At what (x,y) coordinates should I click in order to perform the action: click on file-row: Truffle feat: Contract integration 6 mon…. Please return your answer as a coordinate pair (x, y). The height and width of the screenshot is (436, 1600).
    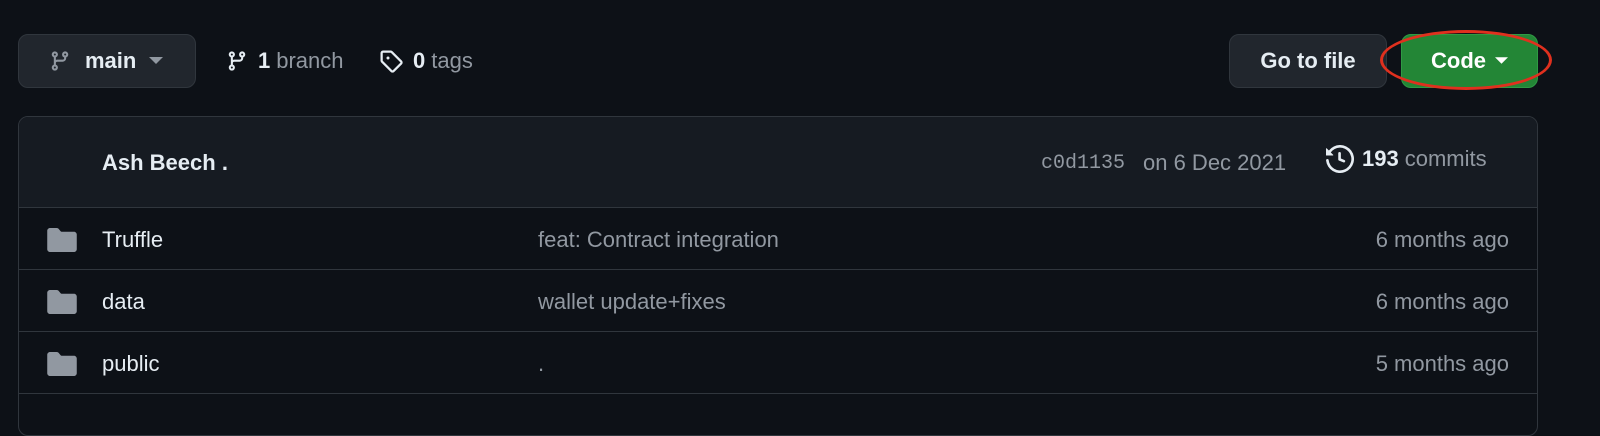
    Looking at the image, I should click on (778, 239).